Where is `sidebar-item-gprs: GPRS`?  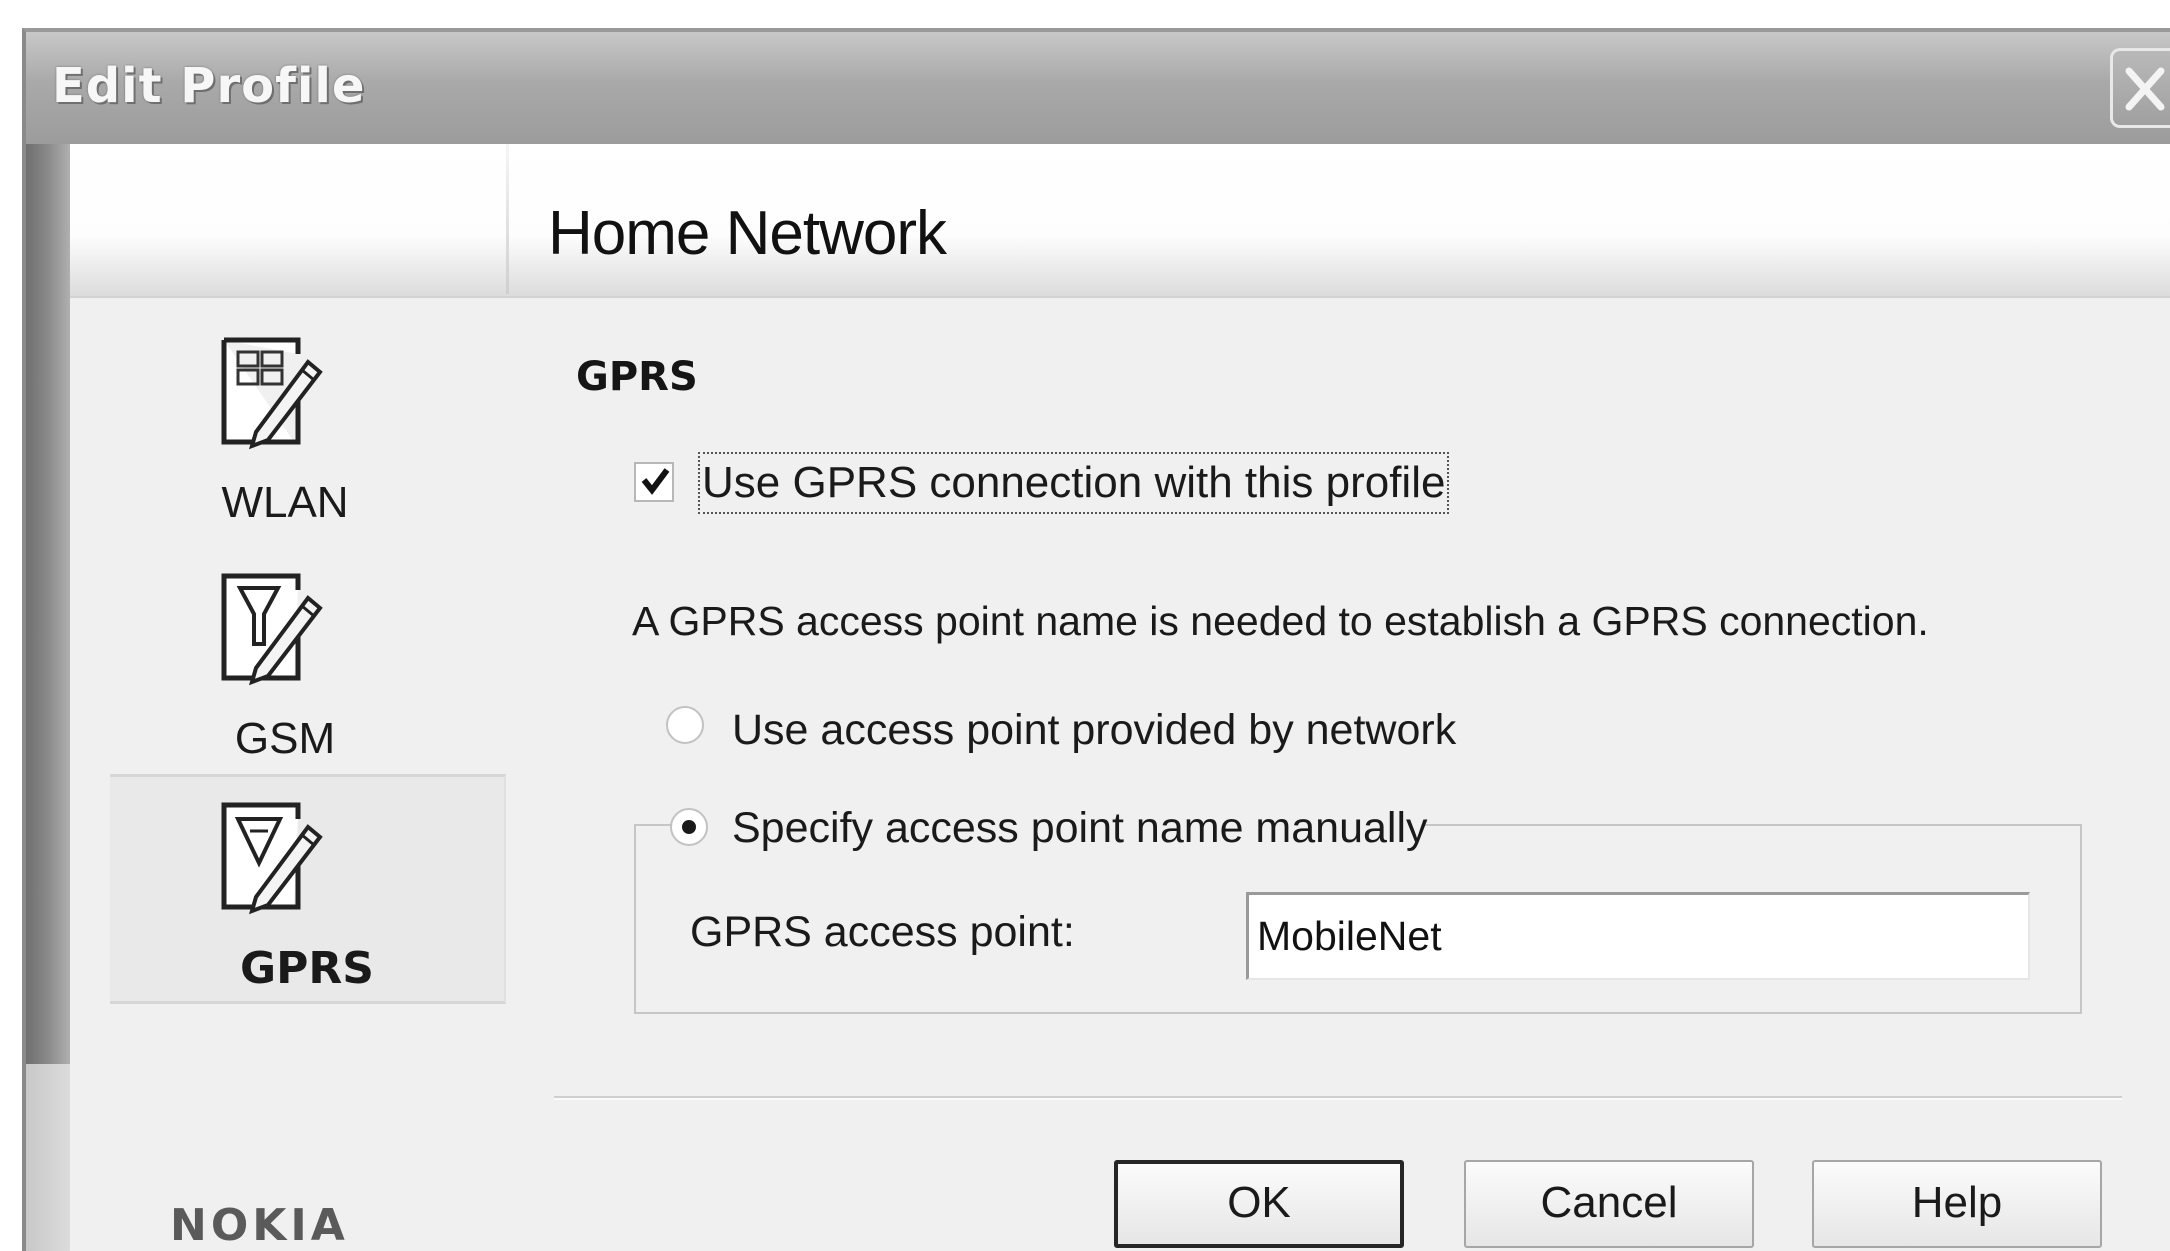 sidebar-item-gprs: GPRS is located at coordinates (308, 889).